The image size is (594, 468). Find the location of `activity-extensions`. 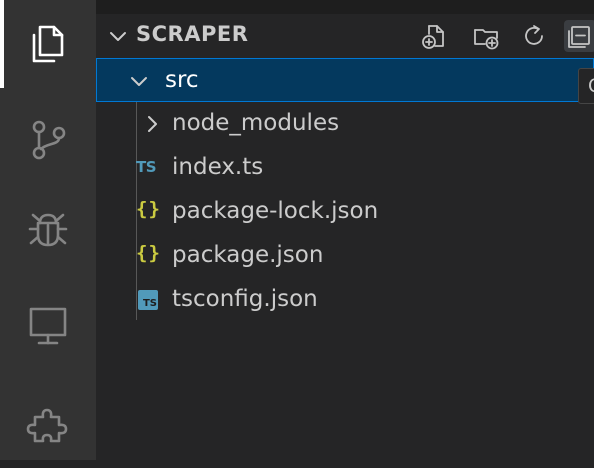

activity-extensions is located at coordinates (48, 424).